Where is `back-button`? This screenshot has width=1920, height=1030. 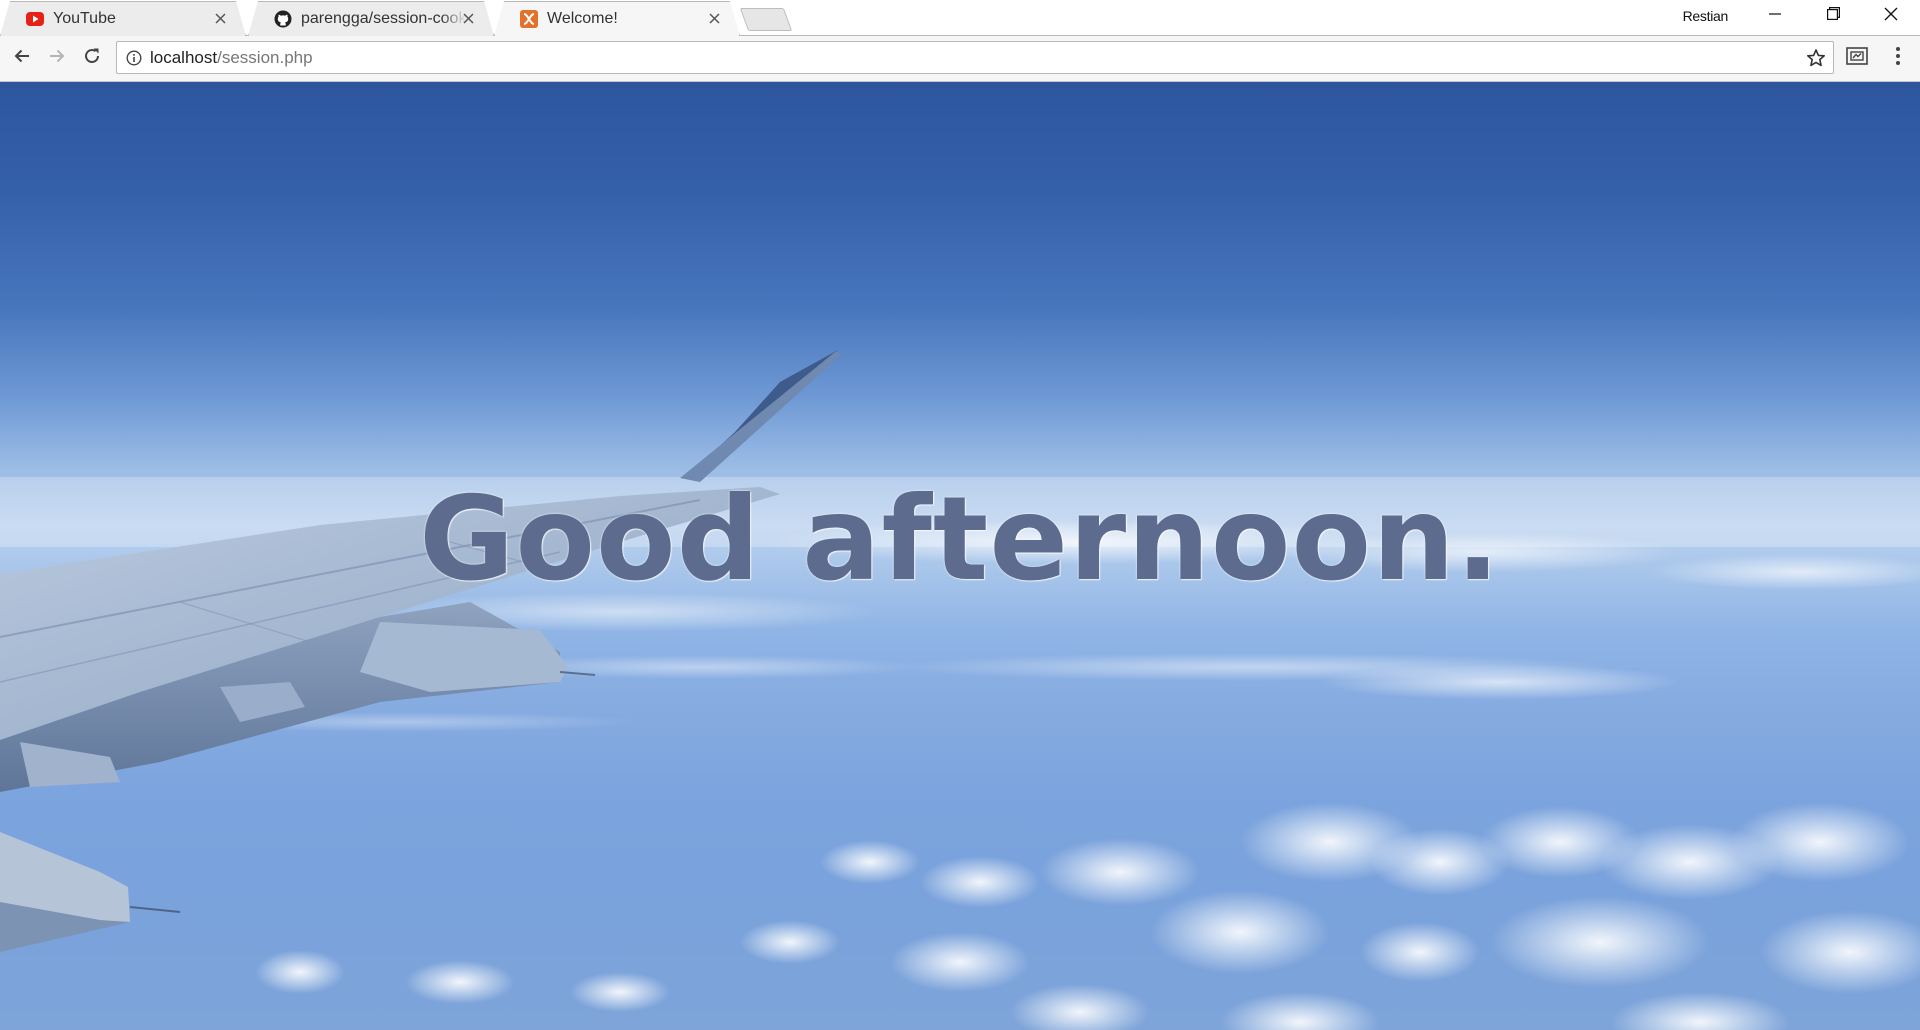
back-button is located at coordinates (22, 58).